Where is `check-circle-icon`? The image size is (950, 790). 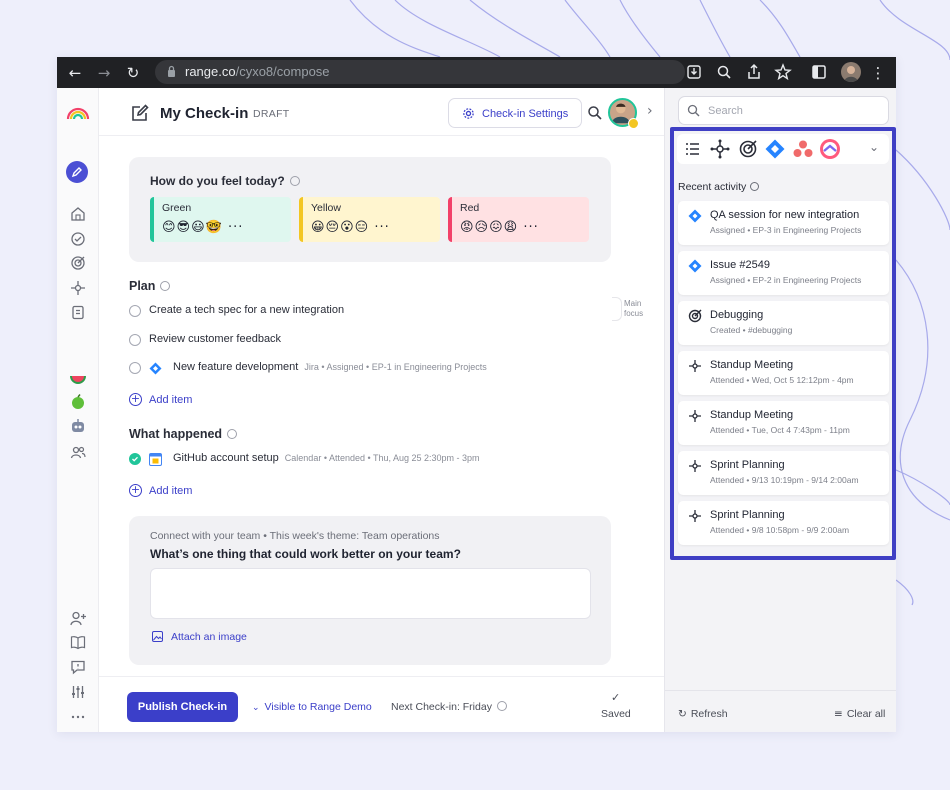
check-circle-icon is located at coordinates (78, 239).